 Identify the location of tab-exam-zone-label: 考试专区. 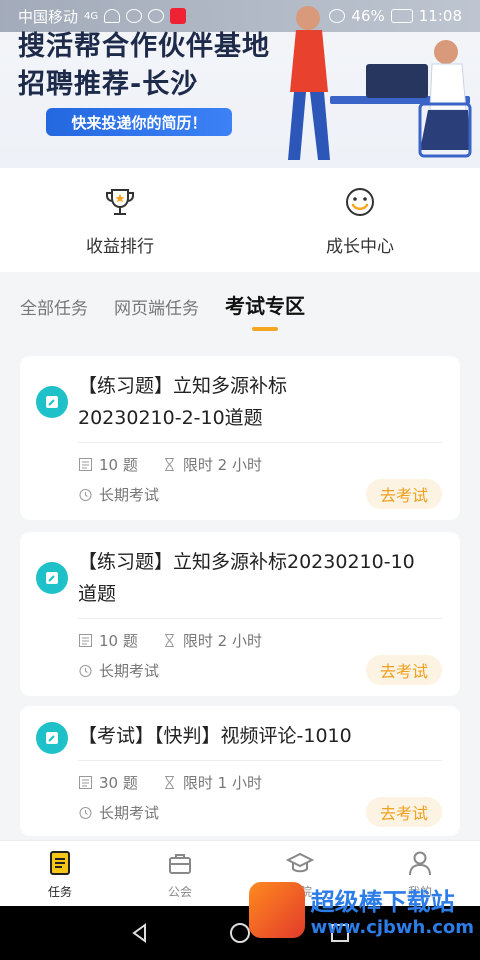
(265, 306).